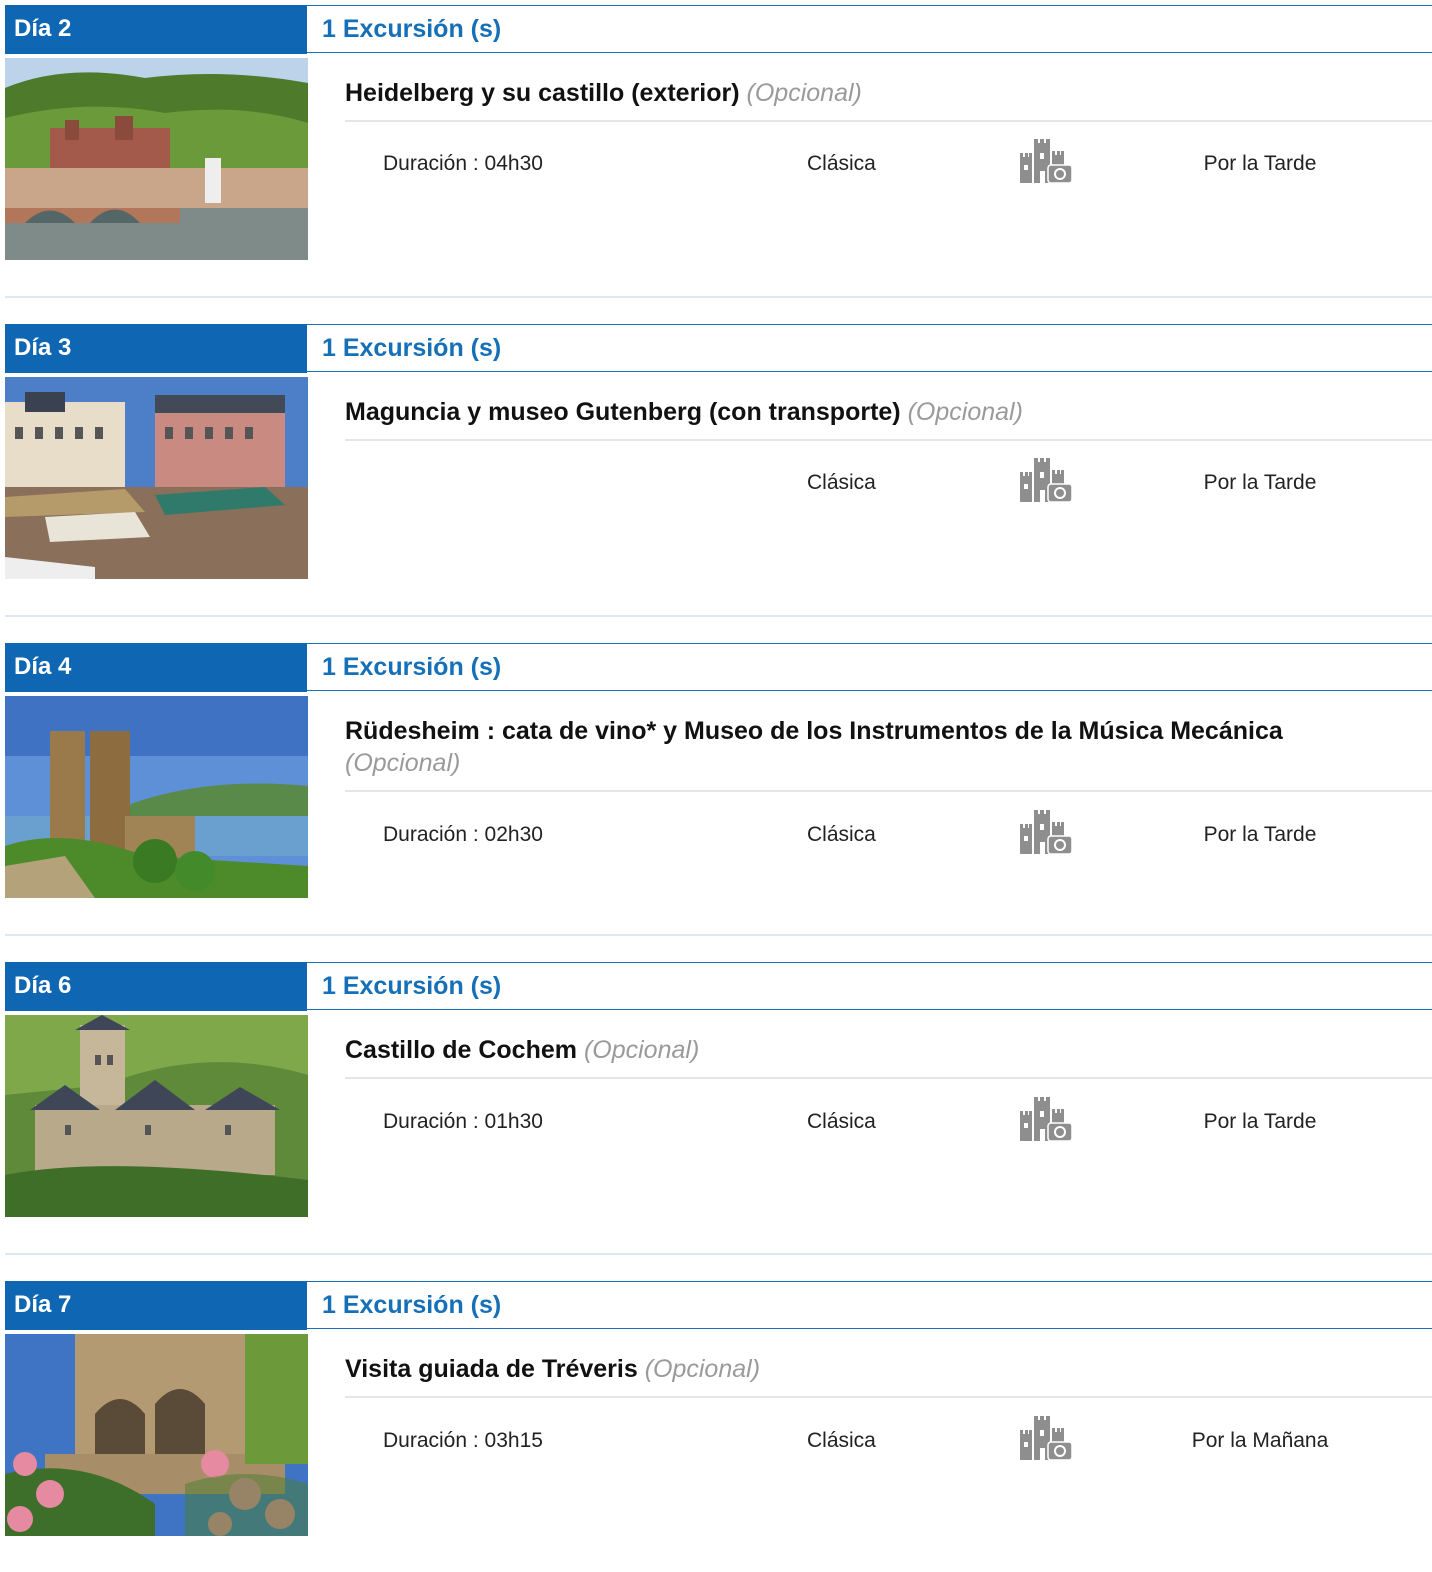 The height and width of the screenshot is (1572, 1432). Describe the element at coordinates (461, 1050) in the screenshot. I see `excursion-name: Castillo de Cochem` at that location.